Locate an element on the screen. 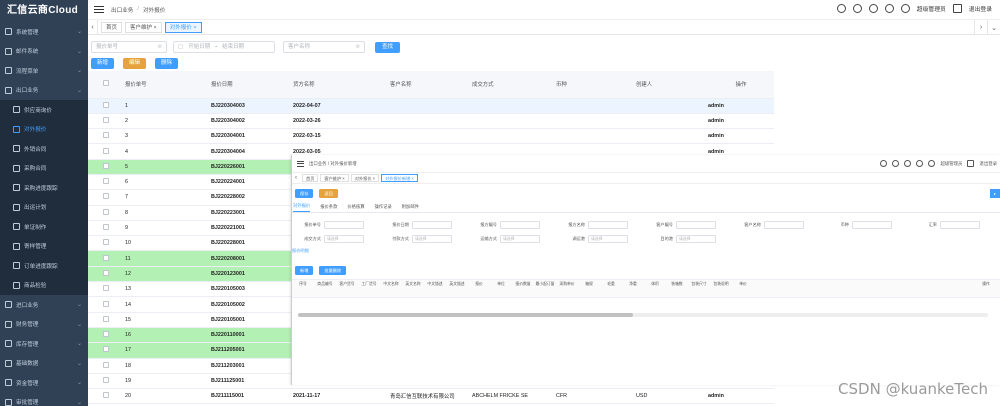  tab-pricing: 价格核算 is located at coordinates (355, 207).